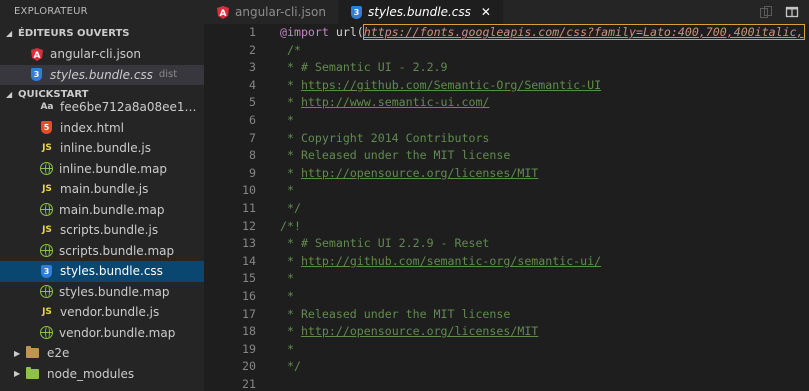 This screenshot has width=809, height=391. What do you see at coordinates (792, 12) in the screenshot?
I see `split-editor-icon` at bounding box center [792, 12].